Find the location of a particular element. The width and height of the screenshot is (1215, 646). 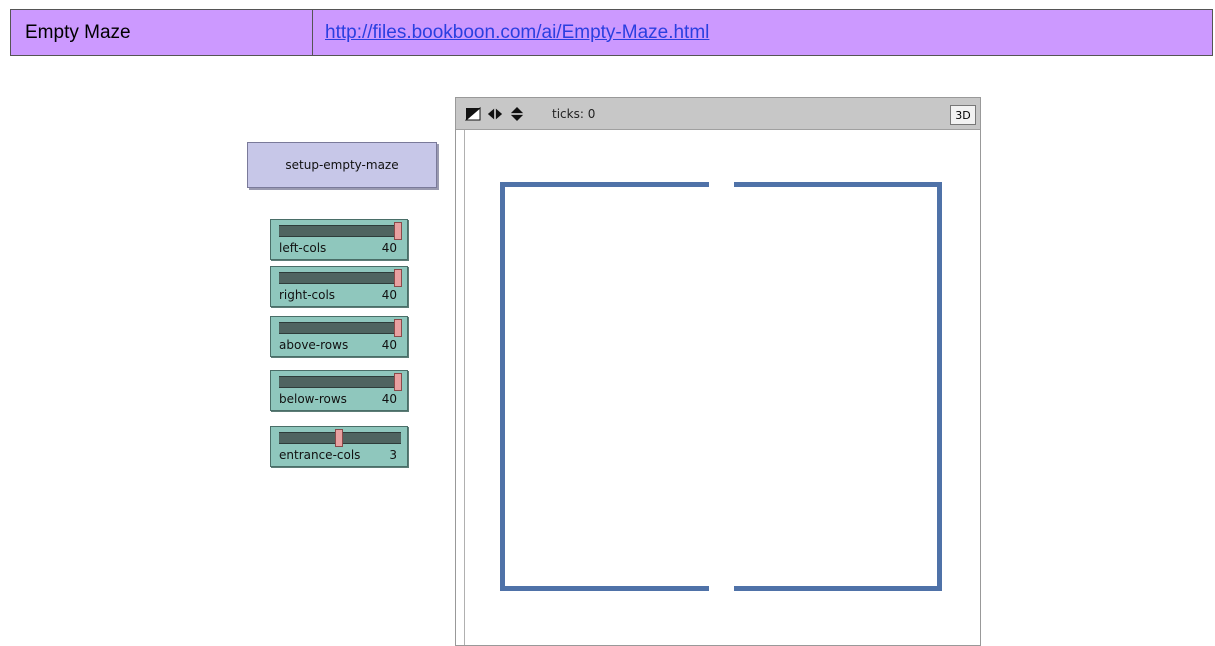

slider-above-rows: above-rows 40 is located at coordinates (339, 336).